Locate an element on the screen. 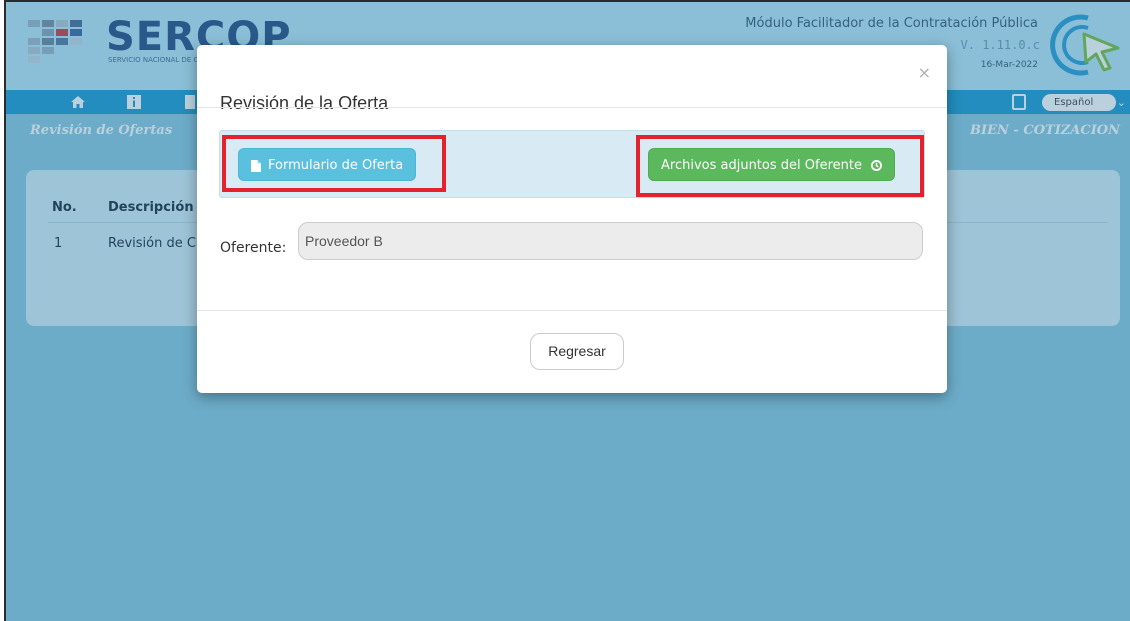 The width and height of the screenshot is (1130, 621). oferente-field: Proveedor B is located at coordinates (610, 241).